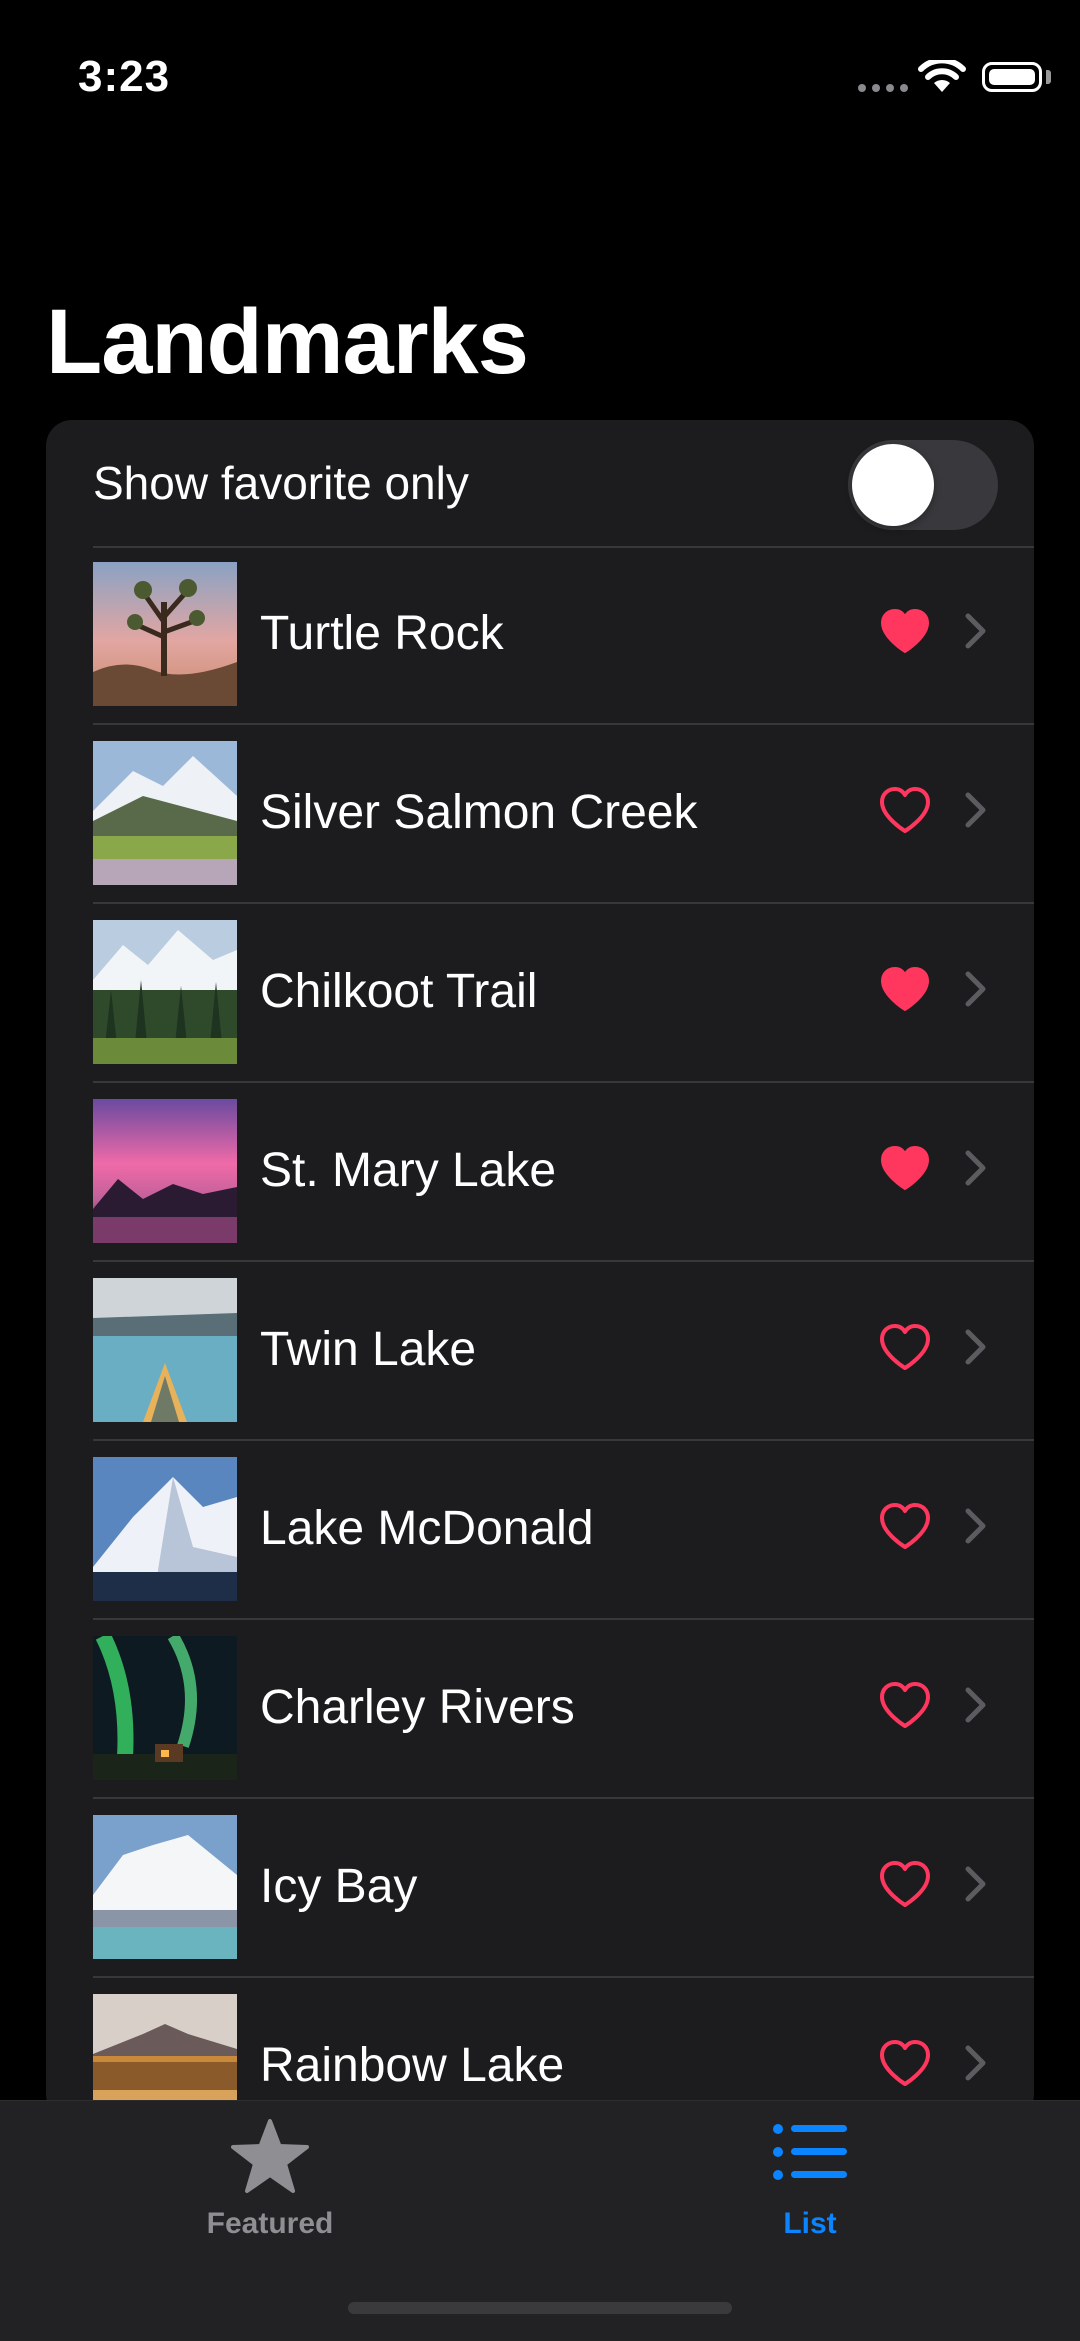  Describe the element at coordinates (540, 483) in the screenshot. I see `favorites-filter-row: Show favorite only` at that location.